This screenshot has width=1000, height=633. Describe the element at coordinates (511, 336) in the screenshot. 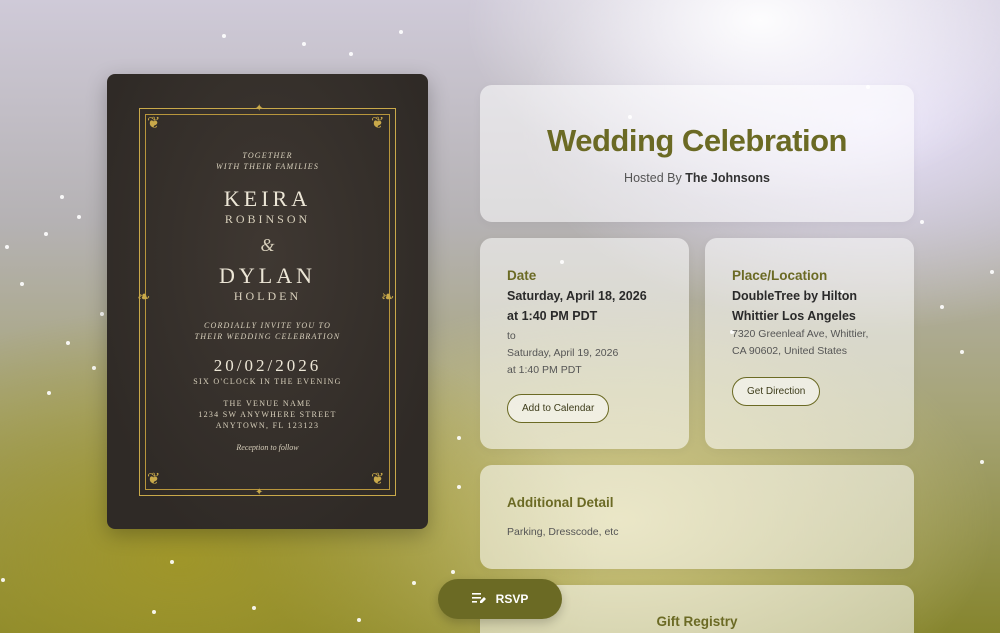

I see `date-to: to` at that location.